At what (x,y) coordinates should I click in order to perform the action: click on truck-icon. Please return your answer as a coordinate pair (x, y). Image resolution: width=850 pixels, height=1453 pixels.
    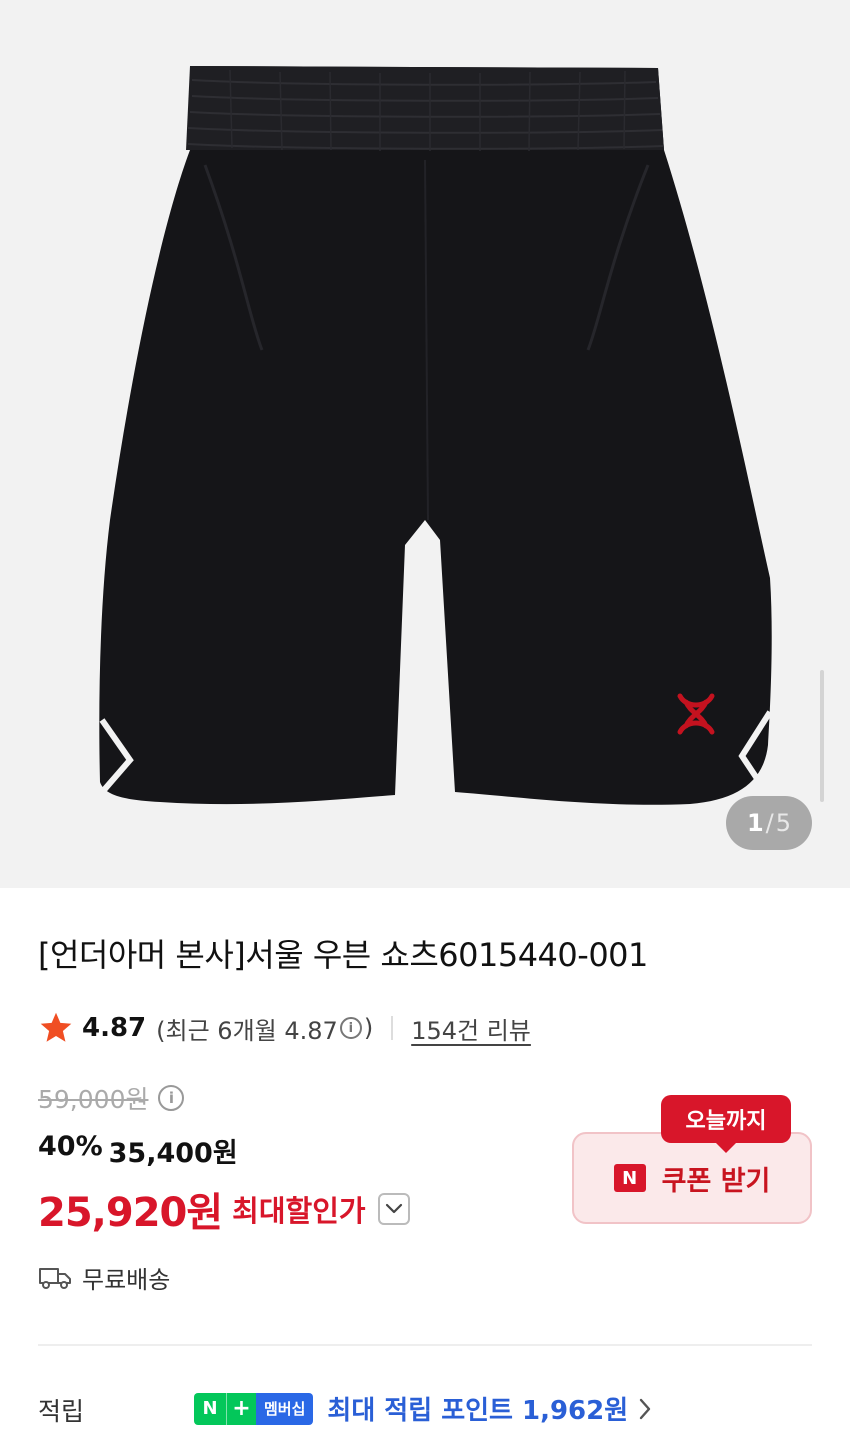
    Looking at the image, I should click on (55, 1278).